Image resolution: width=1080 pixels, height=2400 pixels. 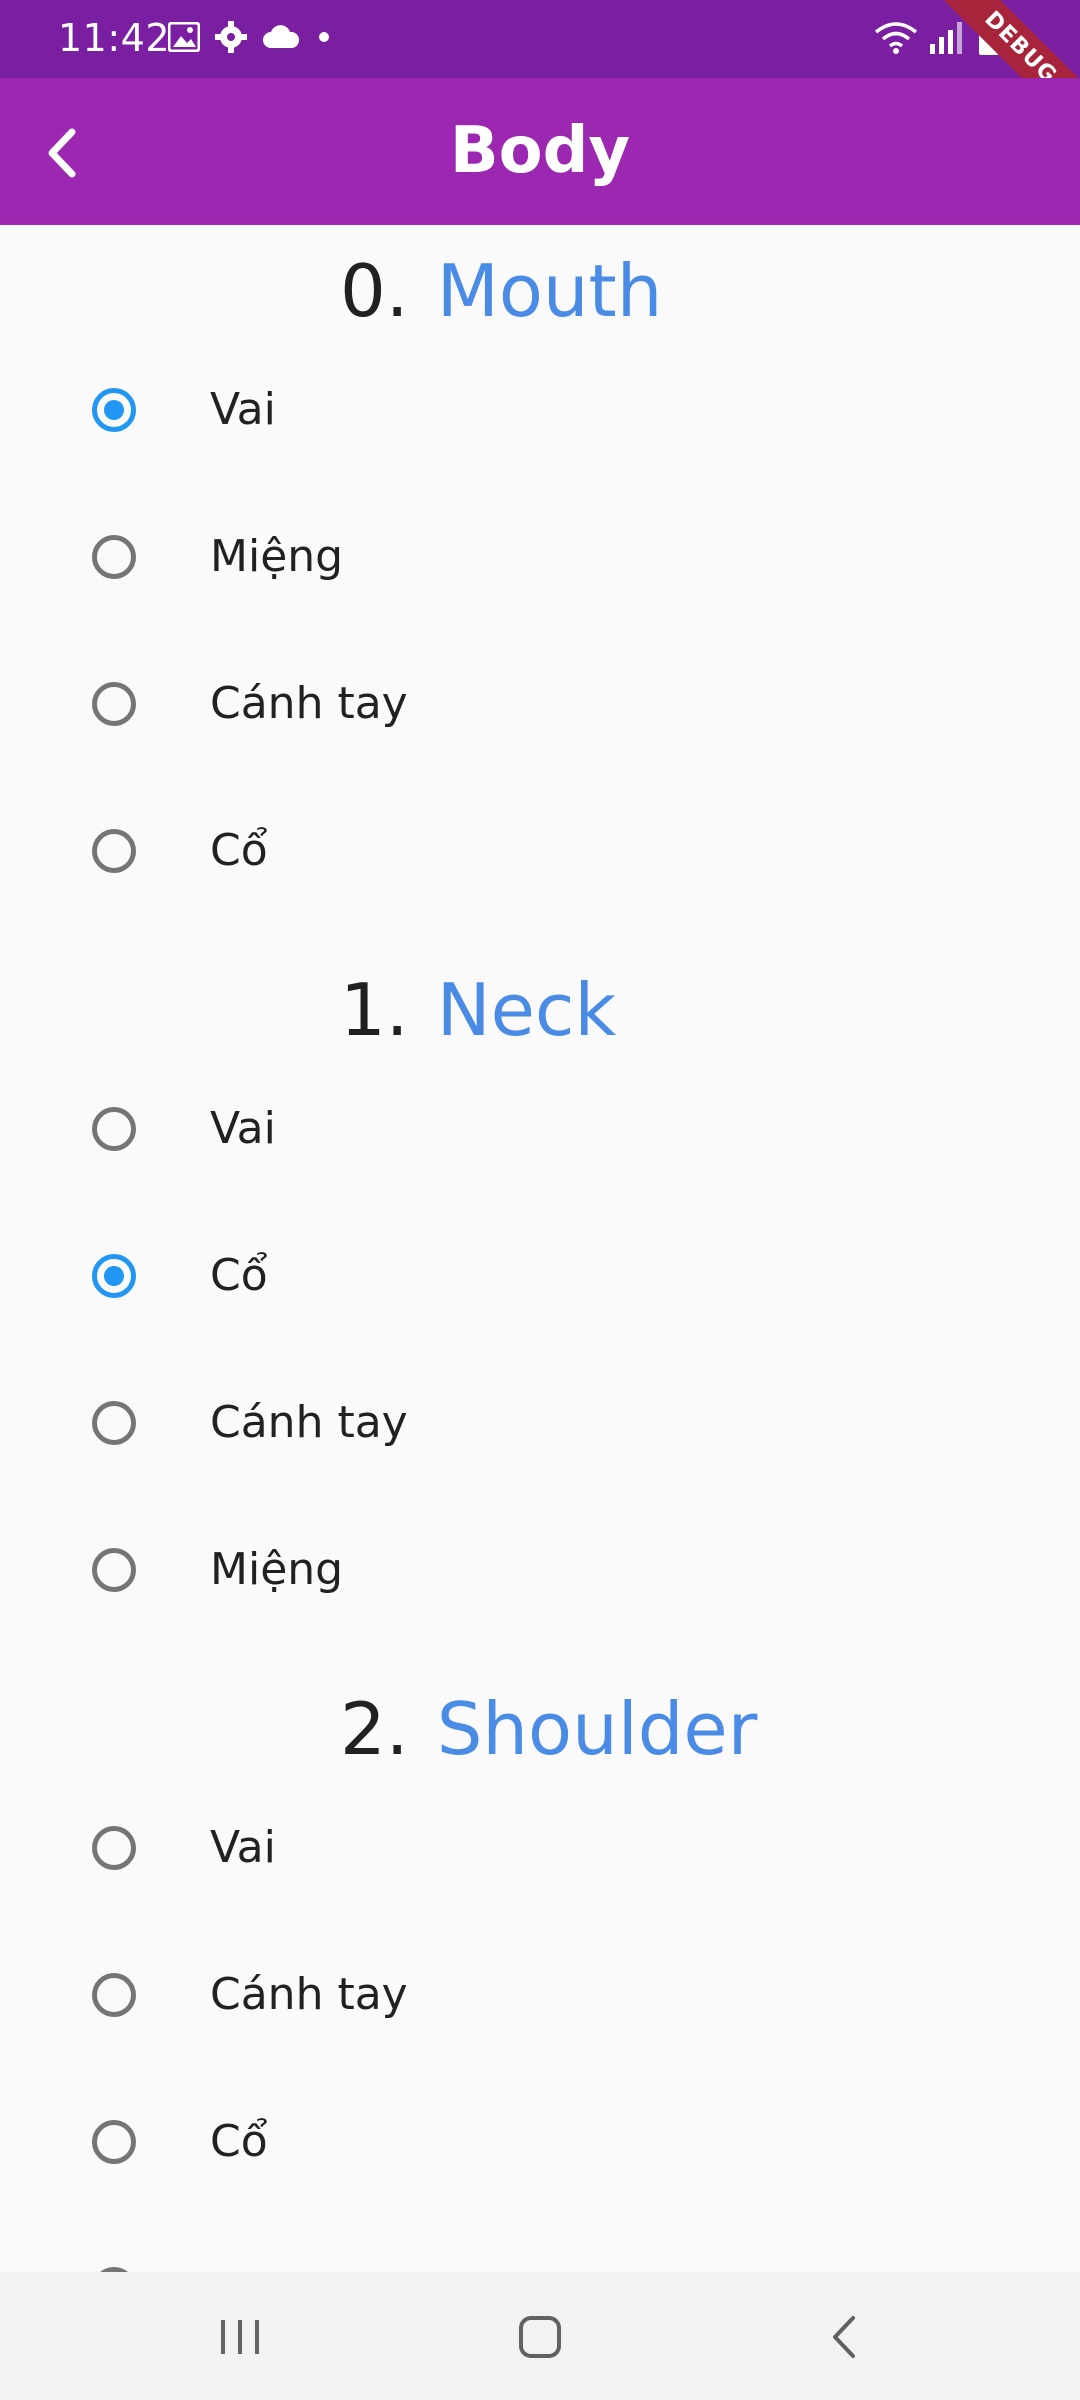 I want to click on gear-icon, so click(x=231, y=37).